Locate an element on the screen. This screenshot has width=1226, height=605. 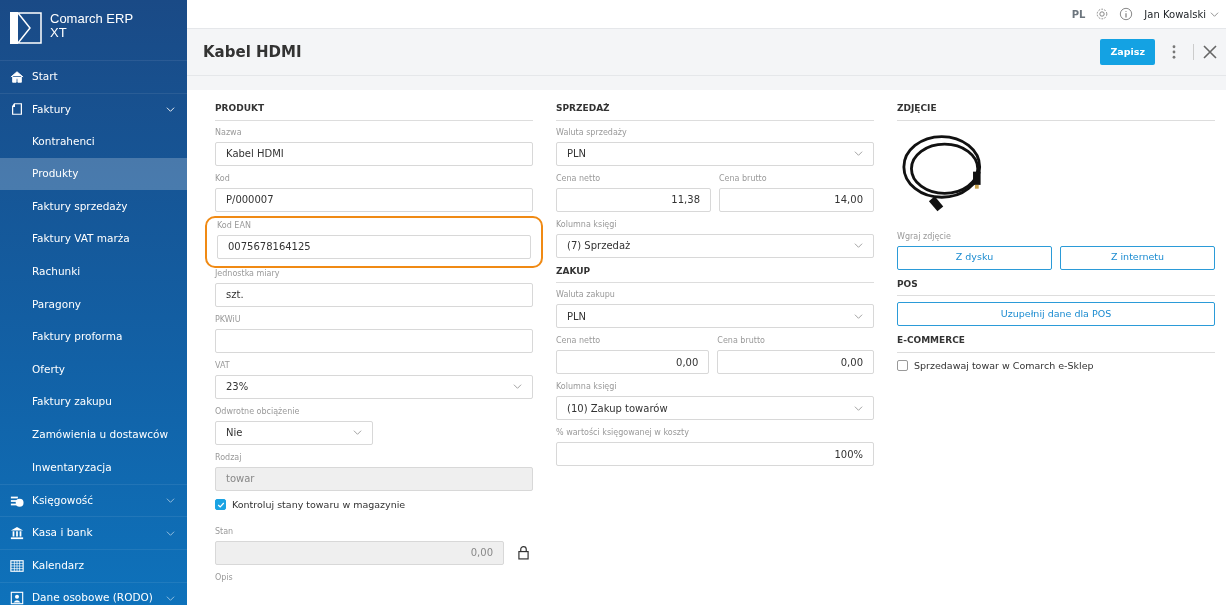
field-label: Wgraj zdjęcie is located at coordinates (924, 236).